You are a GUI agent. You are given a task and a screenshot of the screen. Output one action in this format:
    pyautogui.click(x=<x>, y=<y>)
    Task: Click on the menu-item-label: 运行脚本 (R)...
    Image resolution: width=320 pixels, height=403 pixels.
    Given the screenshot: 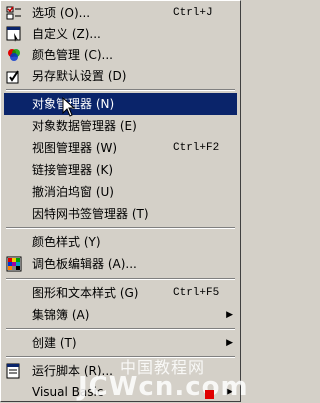 What is the action you would take?
    pyautogui.click(x=72, y=371)
    